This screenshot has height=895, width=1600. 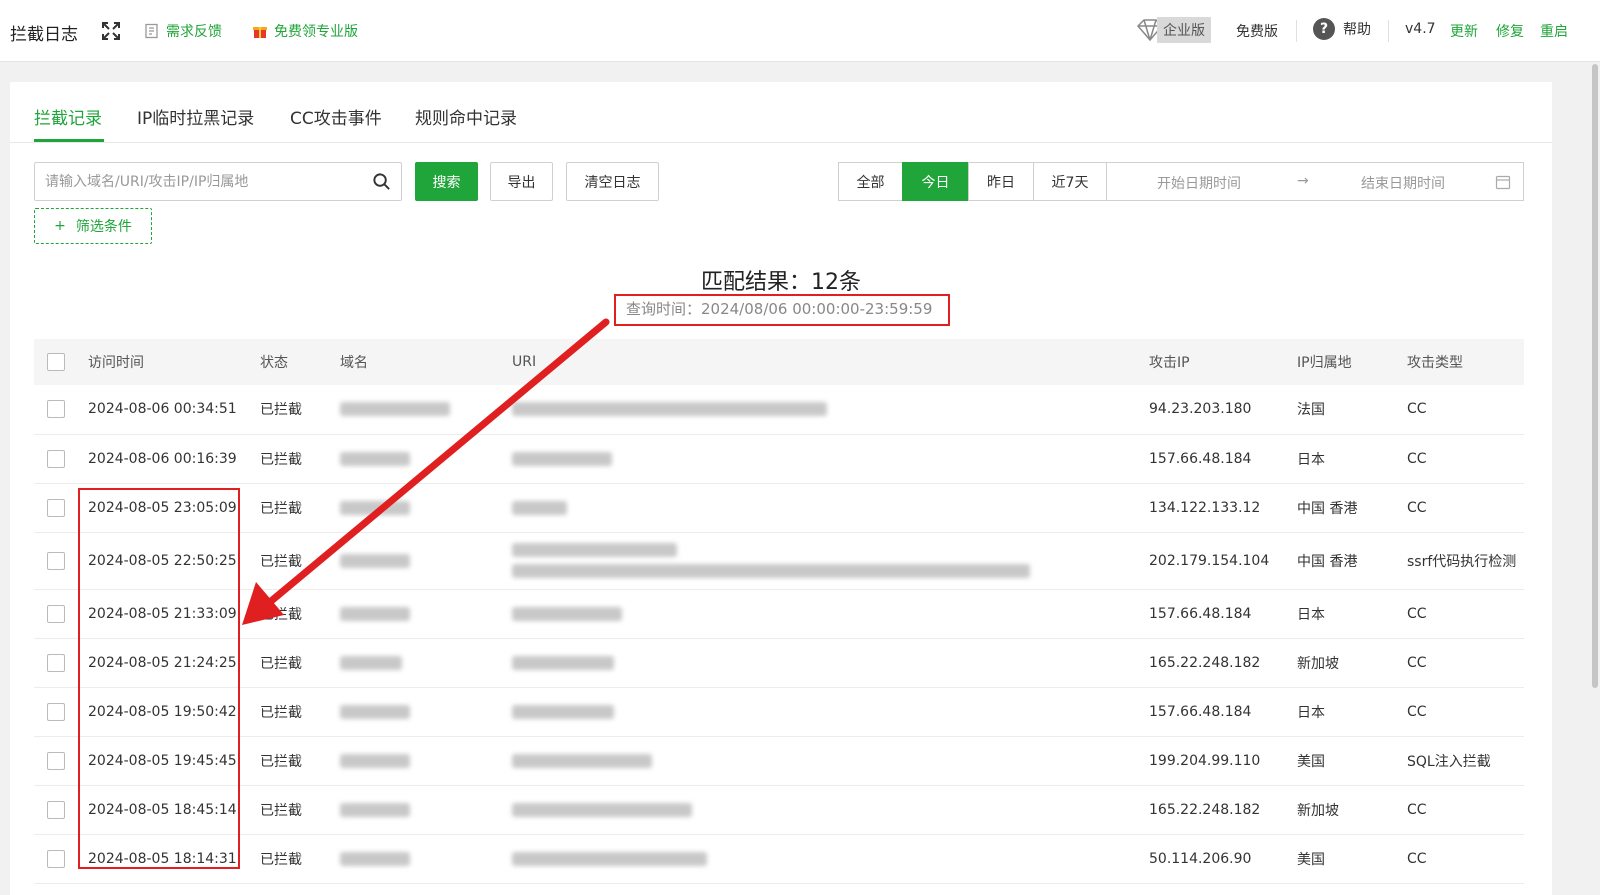 What do you see at coordinates (612, 181) in the screenshot?
I see `clear-log-button: 清空日志` at bounding box center [612, 181].